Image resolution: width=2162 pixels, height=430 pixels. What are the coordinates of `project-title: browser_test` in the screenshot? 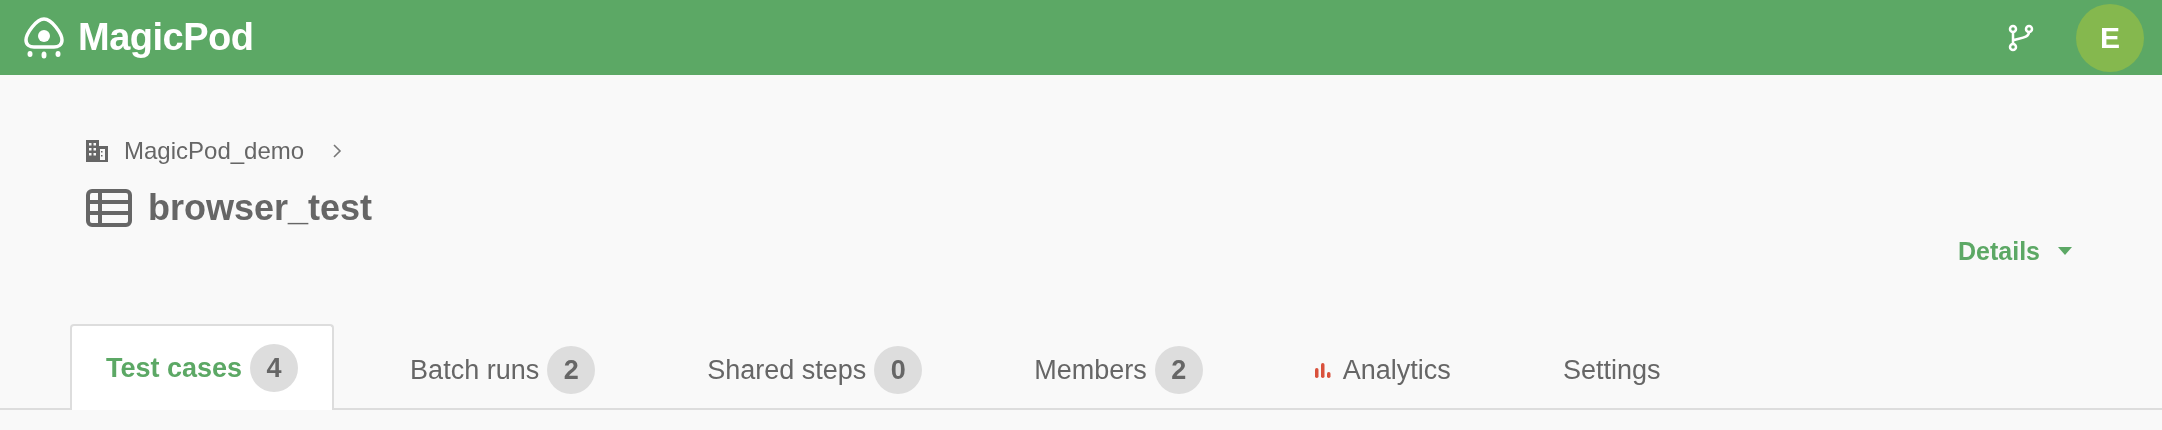 It's located at (260, 208).